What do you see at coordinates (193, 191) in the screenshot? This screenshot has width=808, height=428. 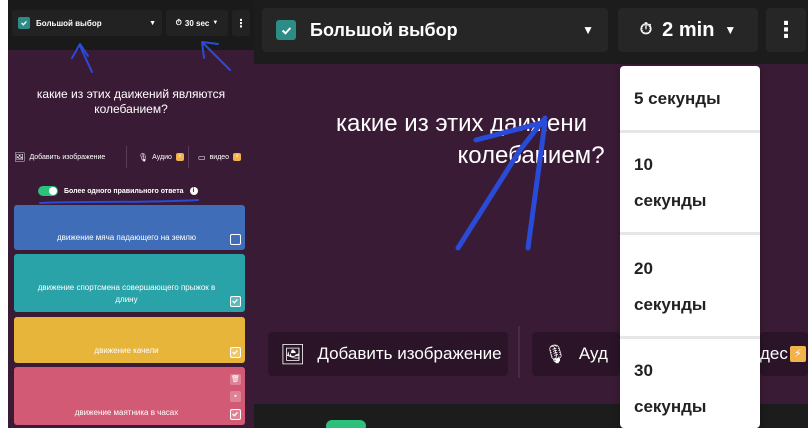 I see `info-icon: i` at bounding box center [193, 191].